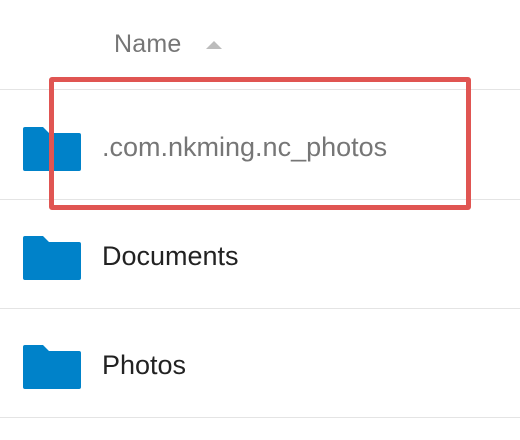  I want to click on file-name: Documents, so click(170, 256).